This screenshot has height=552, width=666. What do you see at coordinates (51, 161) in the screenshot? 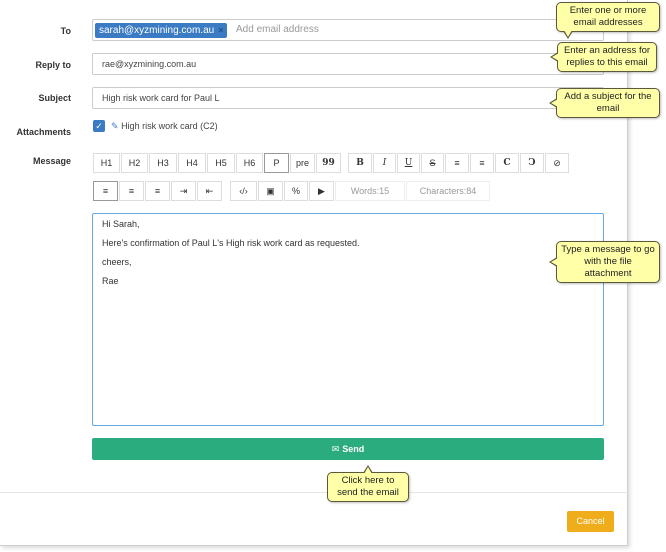
I see `message-label: Message` at bounding box center [51, 161].